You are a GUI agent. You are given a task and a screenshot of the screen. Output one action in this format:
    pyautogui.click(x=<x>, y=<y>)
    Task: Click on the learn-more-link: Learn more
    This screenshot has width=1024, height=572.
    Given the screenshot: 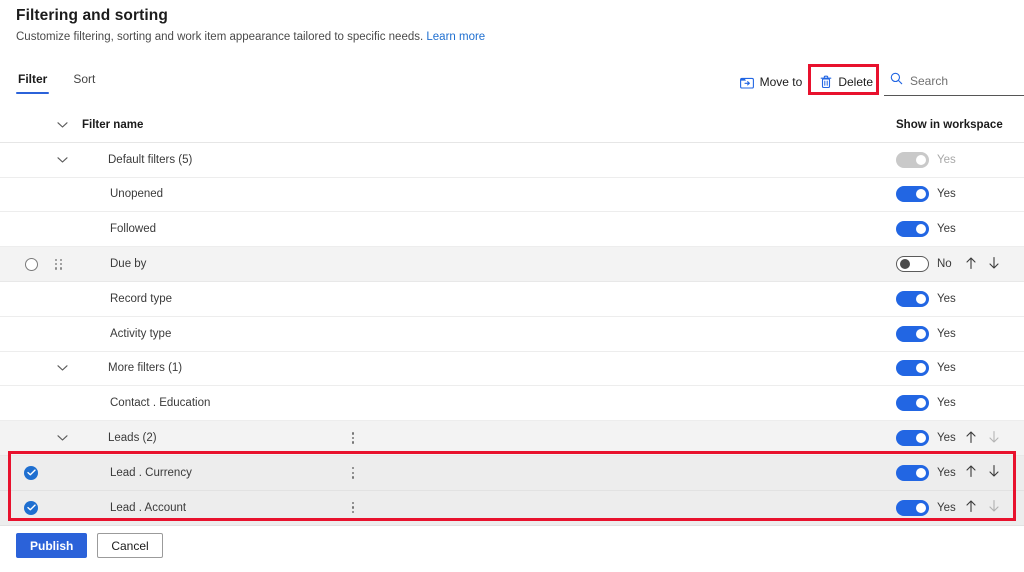 What is the action you would take?
    pyautogui.click(x=455, y=37)
    